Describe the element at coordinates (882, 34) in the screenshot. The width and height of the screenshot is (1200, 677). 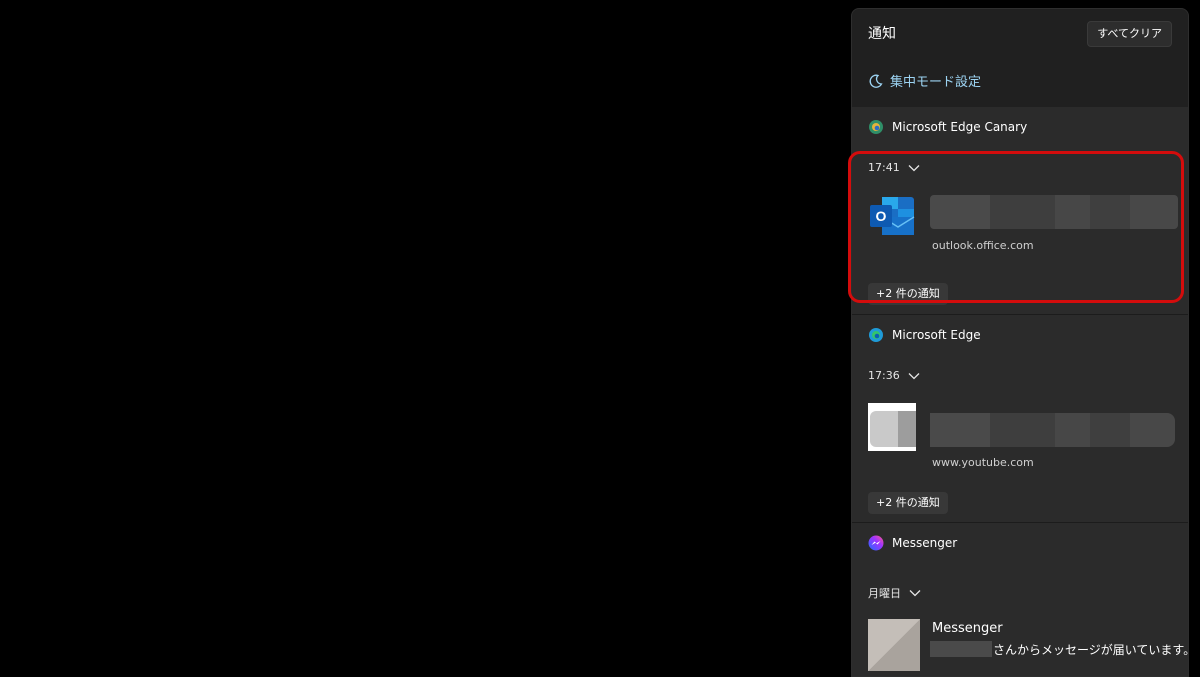
I see `panel-title: 通知` at that location.